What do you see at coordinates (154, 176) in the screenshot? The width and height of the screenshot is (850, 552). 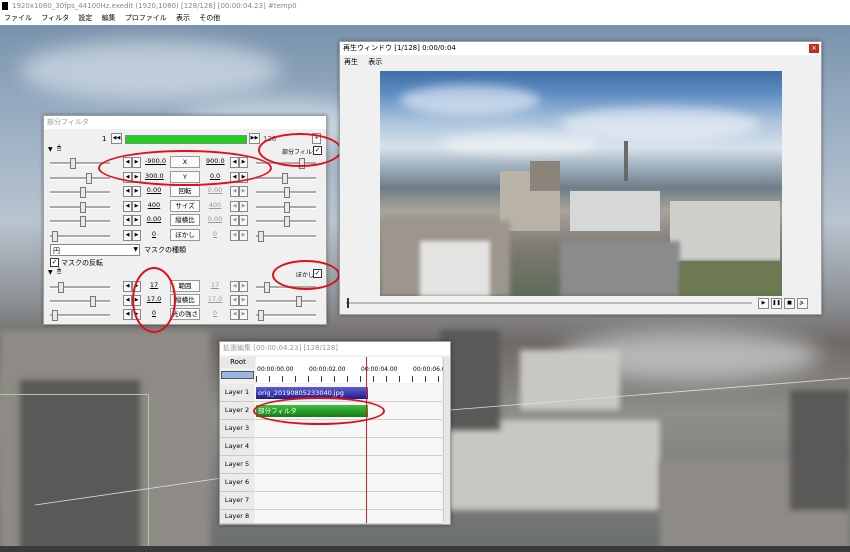 I see `left-value: 300.0` at bounding box center [154, 176].